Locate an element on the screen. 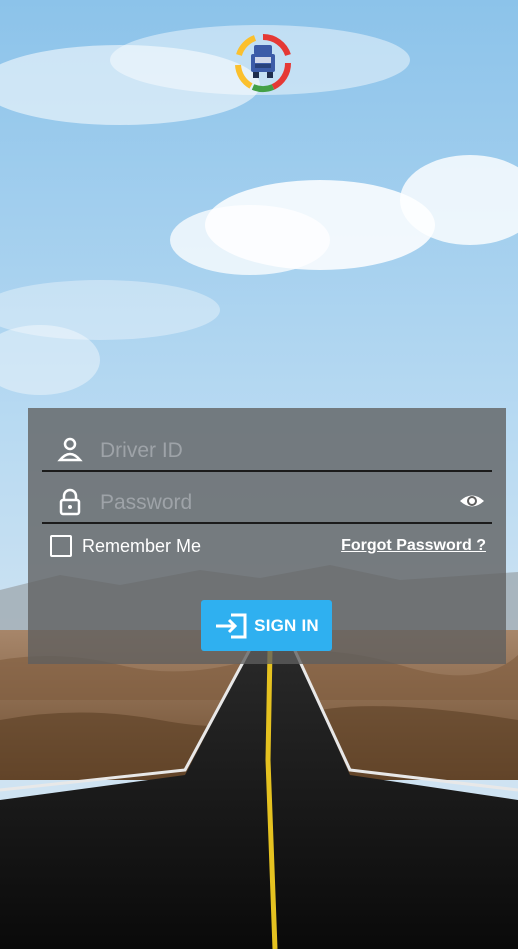 This screenshot has width=518, height=949. person-icon is located at coordinates (70, 449).